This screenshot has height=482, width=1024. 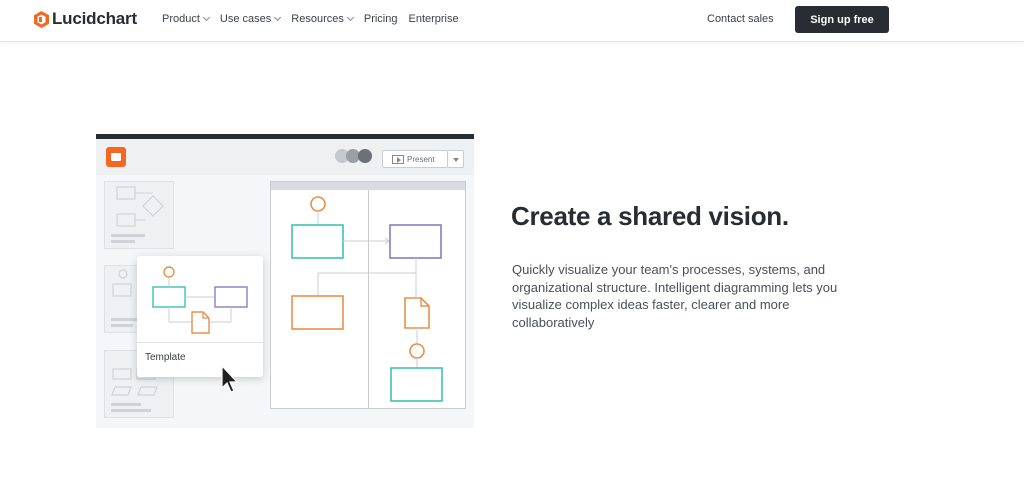 I want to click on nav-label: Enterprise, so click(x=433, y=19).